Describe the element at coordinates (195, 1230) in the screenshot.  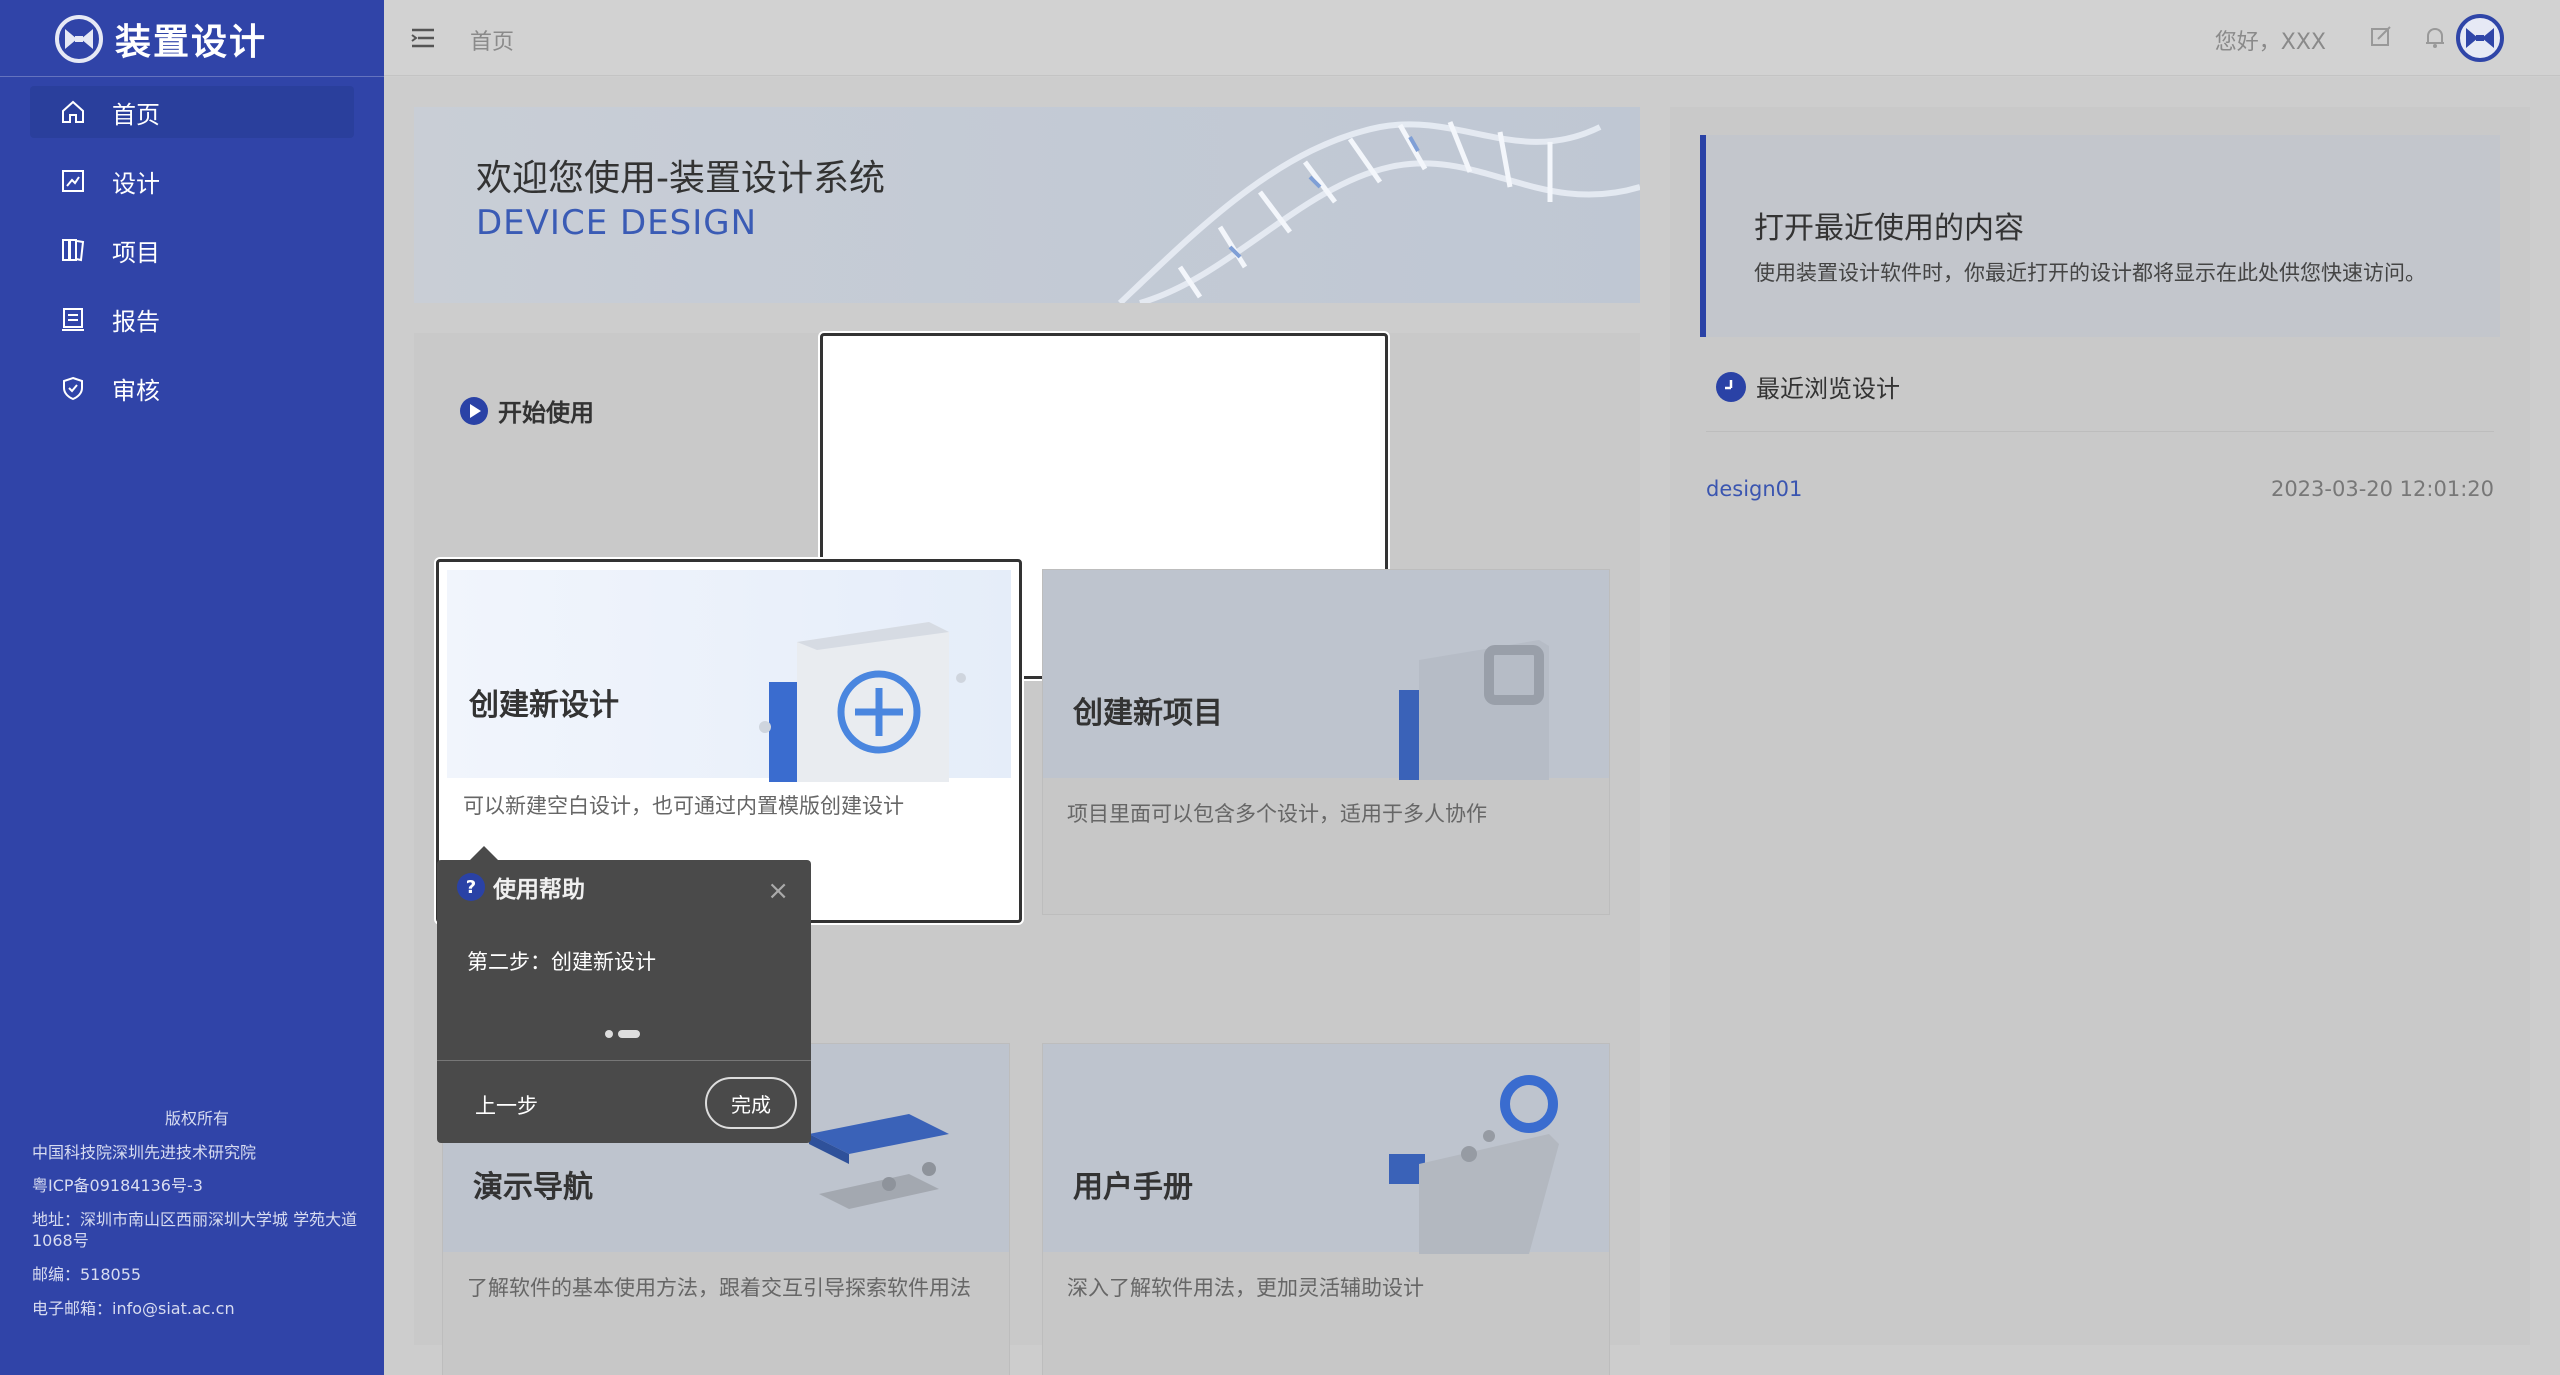
I see `footer-address: 地址：深圳市南山区西丽深圳大学城 学苑大道1068号` at that location.